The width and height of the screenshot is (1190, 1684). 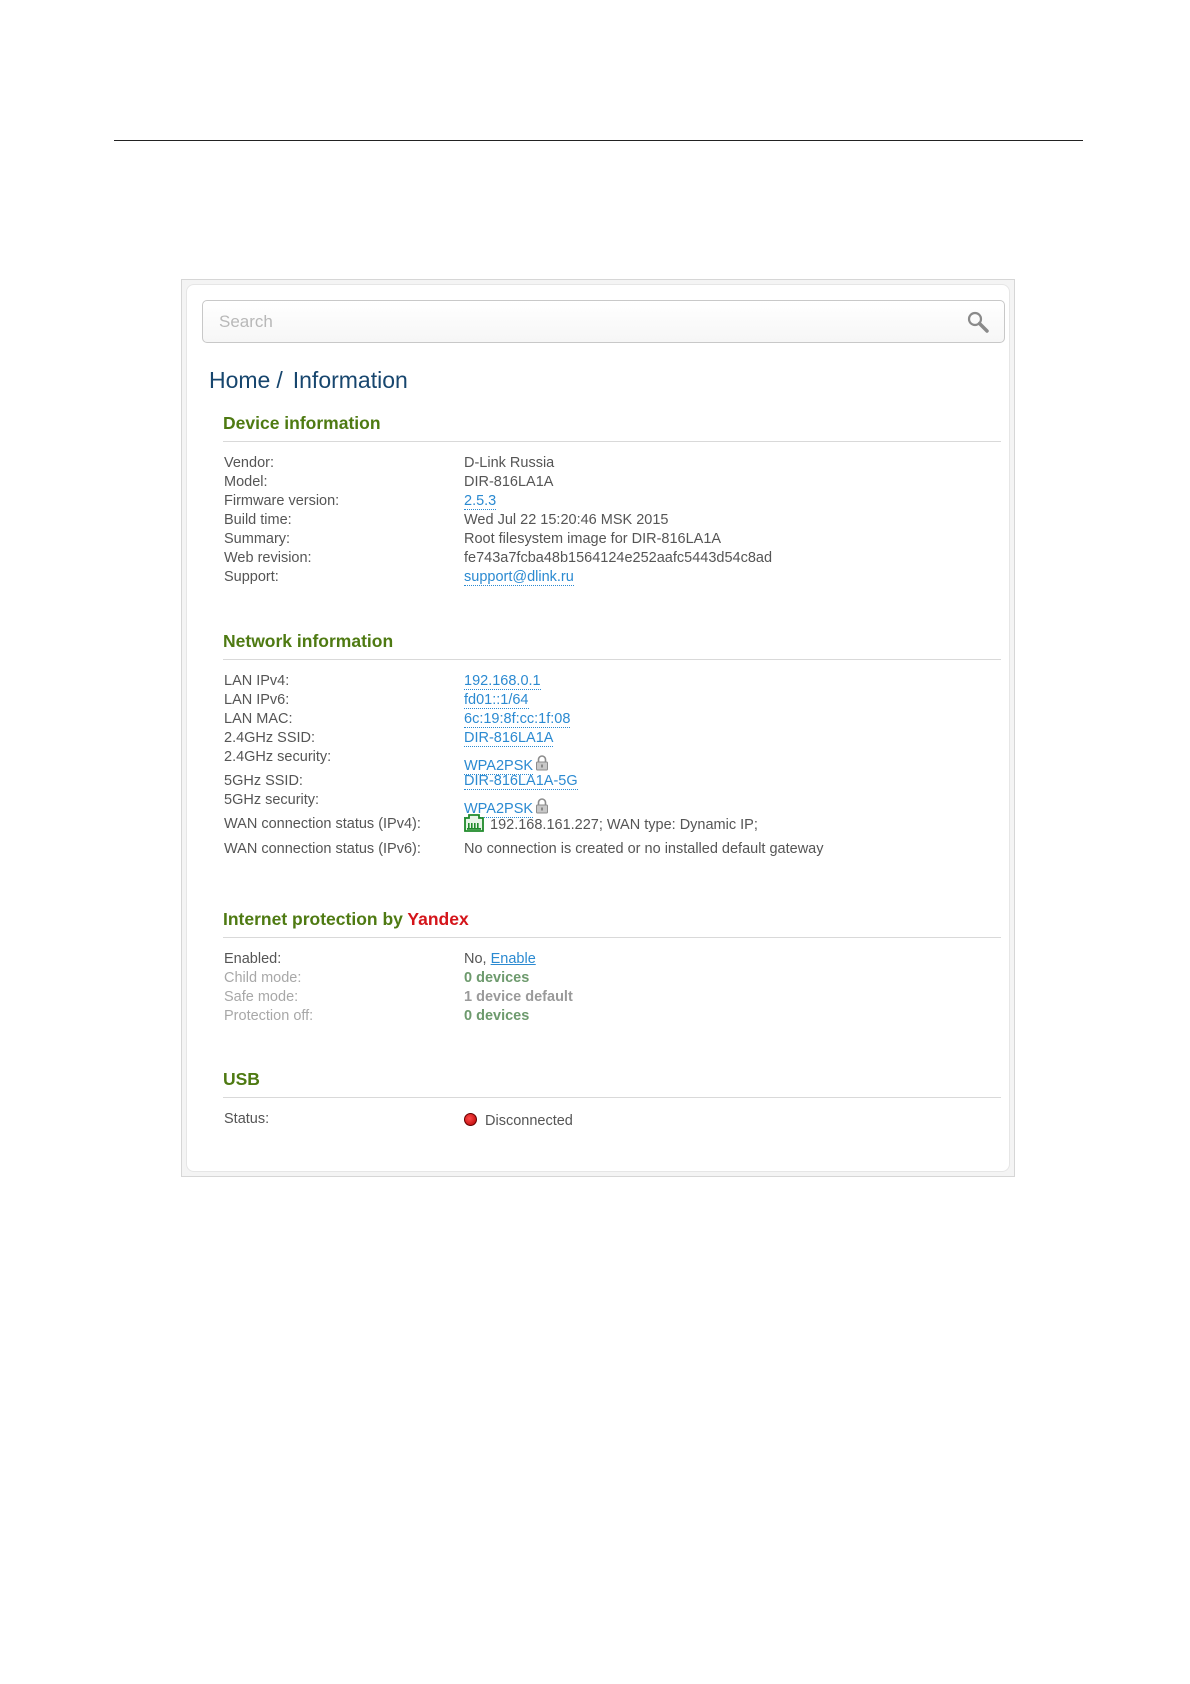 I want to click on row-label: Status:, so click(x=247, y=1119).